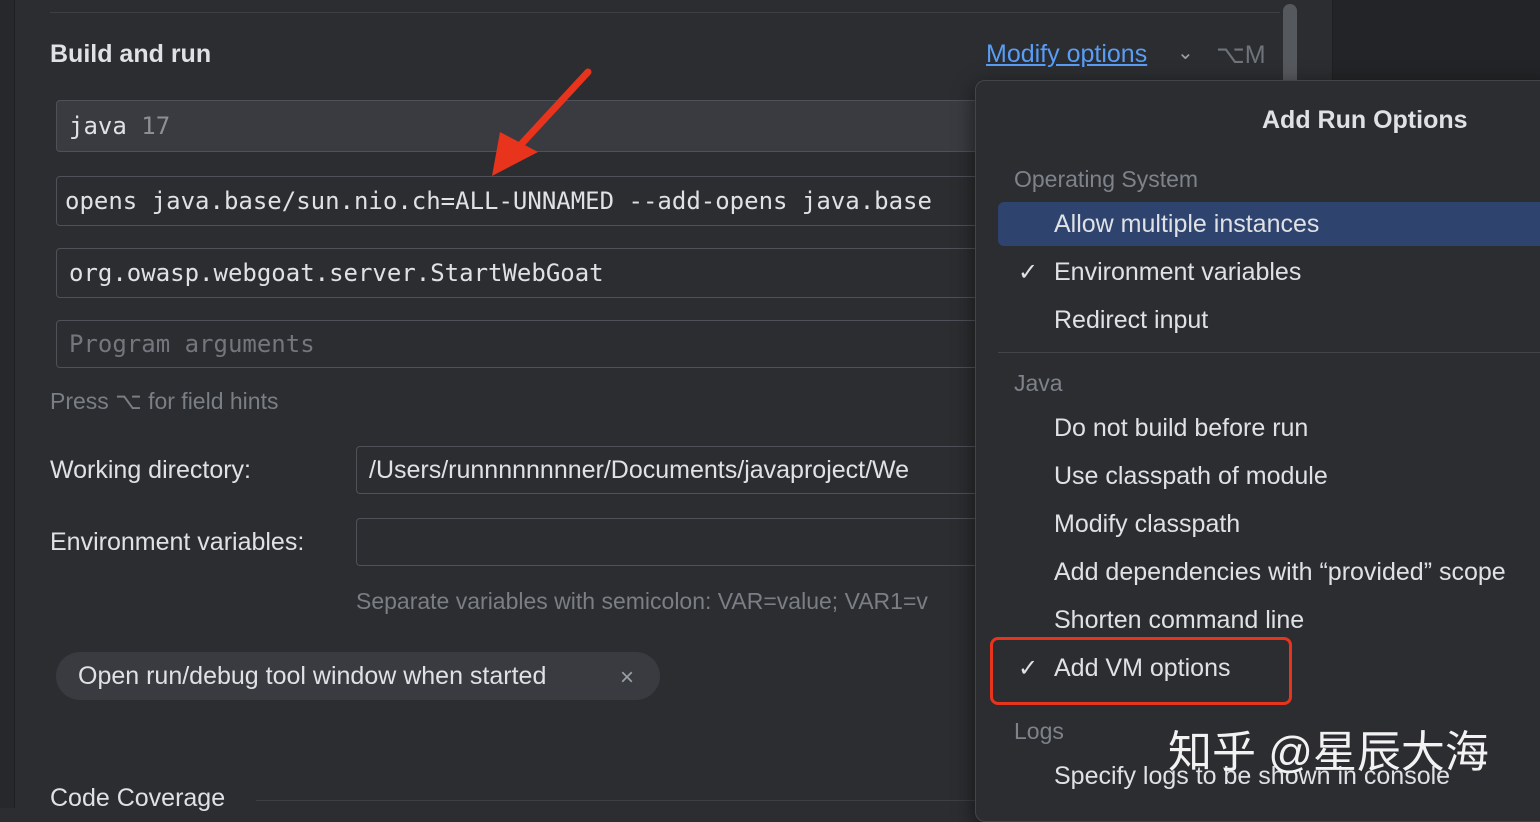 The height and width of the screenshot is (822, 1540). What do you see at coordinates (542, 122) in the screenshot?
I see `annotation-arrow-icon` at bounding box center [542, 122].